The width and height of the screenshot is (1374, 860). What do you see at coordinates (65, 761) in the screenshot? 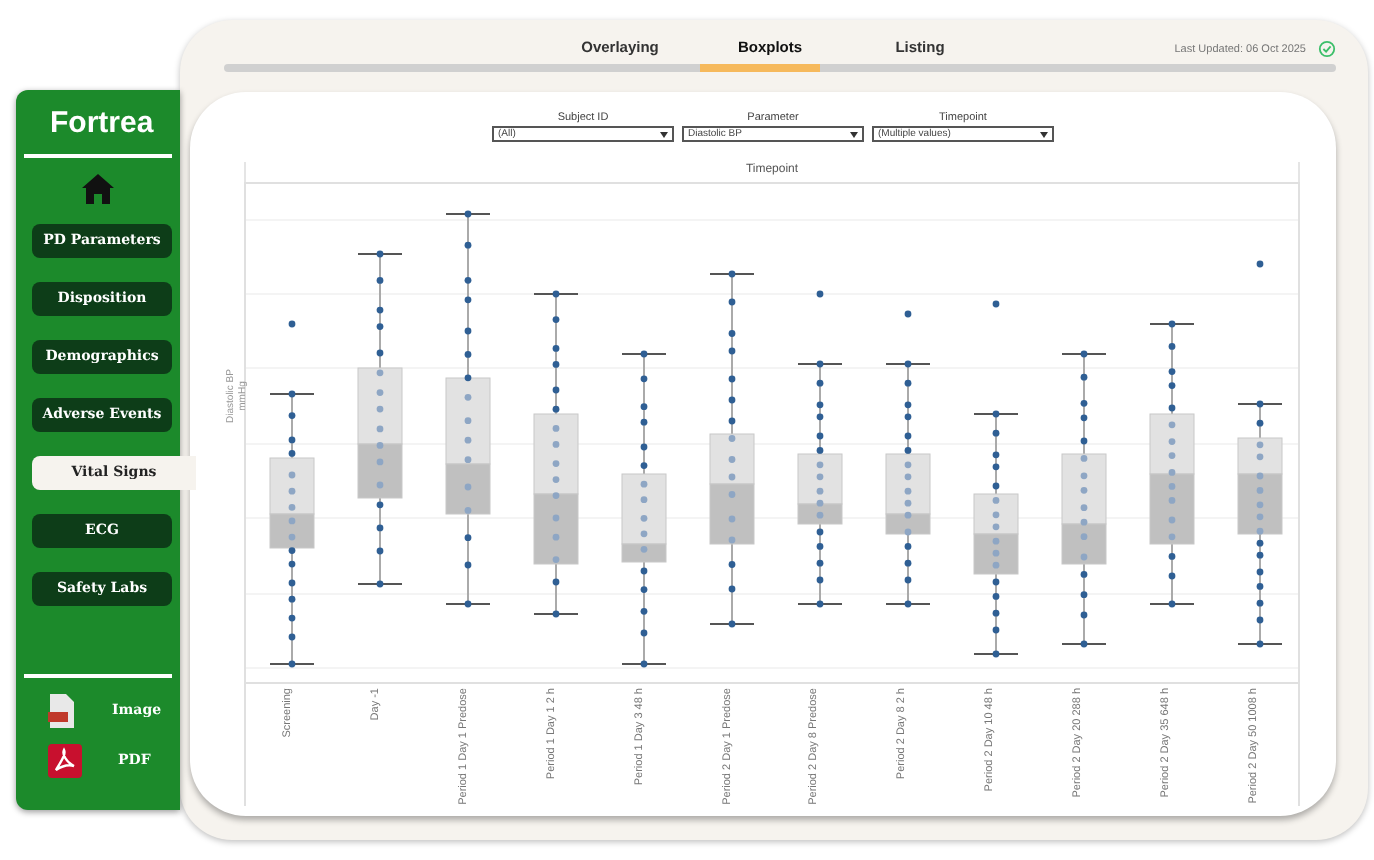
I see `pdf-icon` at bounding box center [65, 761].